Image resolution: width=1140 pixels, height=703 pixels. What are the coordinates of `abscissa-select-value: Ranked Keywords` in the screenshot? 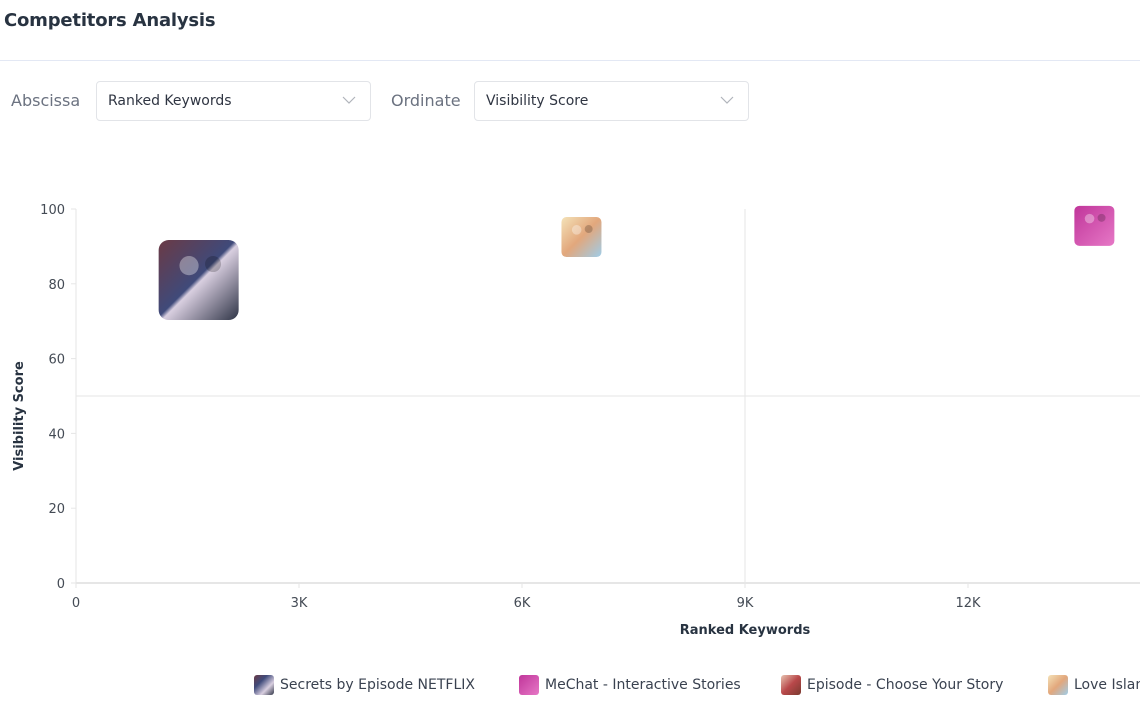 It's located at (170, 101).